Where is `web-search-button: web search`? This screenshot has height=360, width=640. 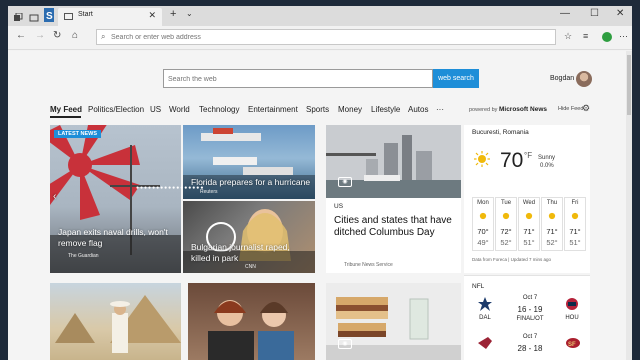 web-search-button: web search is located at coordinates (456, 78).